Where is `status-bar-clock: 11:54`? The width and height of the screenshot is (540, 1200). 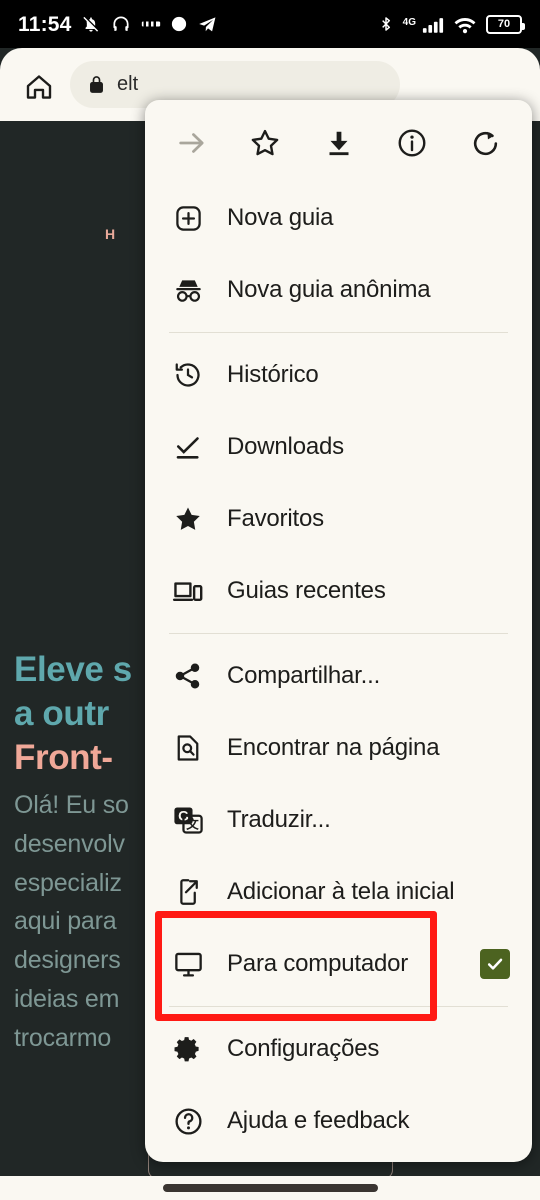 status-bar-clock: 11:54 is located at coordinates (45, 24).